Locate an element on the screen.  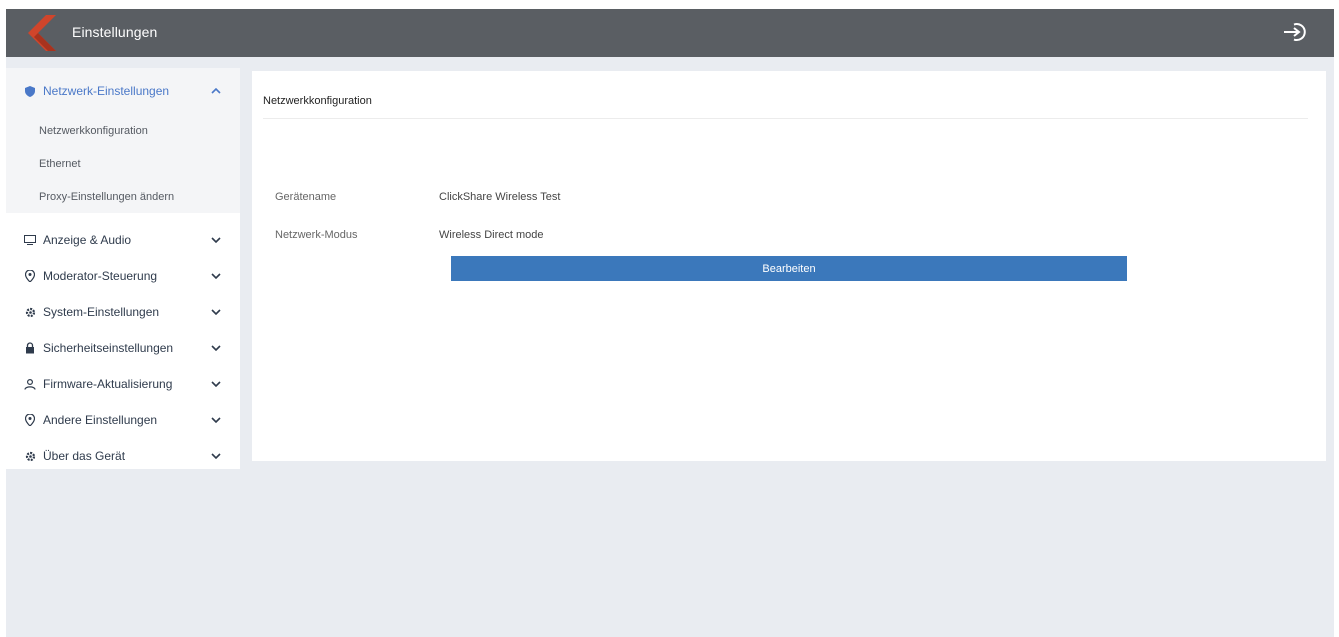
network-mode-label: Netzwerk-Modus is located at coordinates (316, 235).